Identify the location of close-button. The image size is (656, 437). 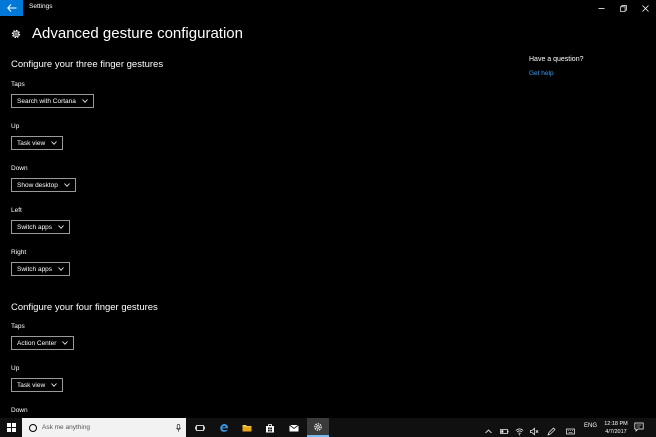
(645, 8).